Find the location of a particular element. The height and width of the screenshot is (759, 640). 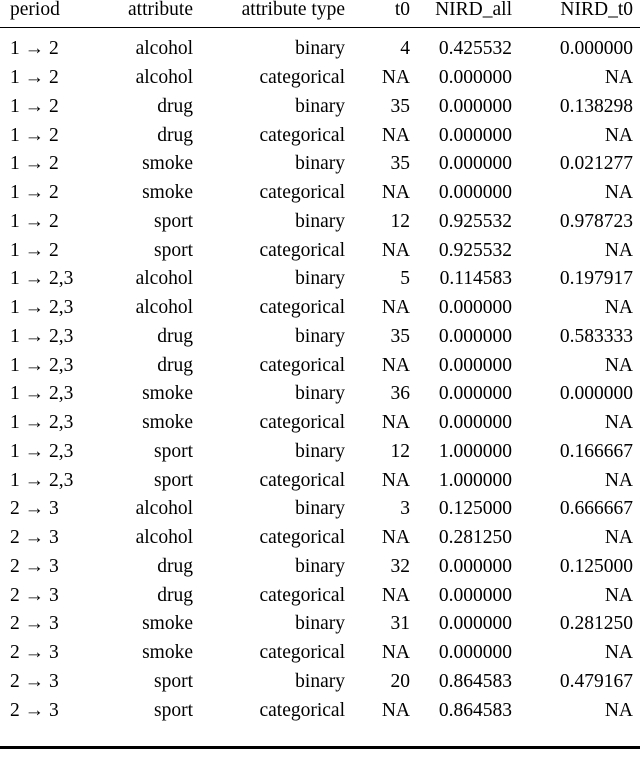

table-row: 2 → 3 sport binary 20 0.864583 0.479167 is located at coordinates (320, 681).